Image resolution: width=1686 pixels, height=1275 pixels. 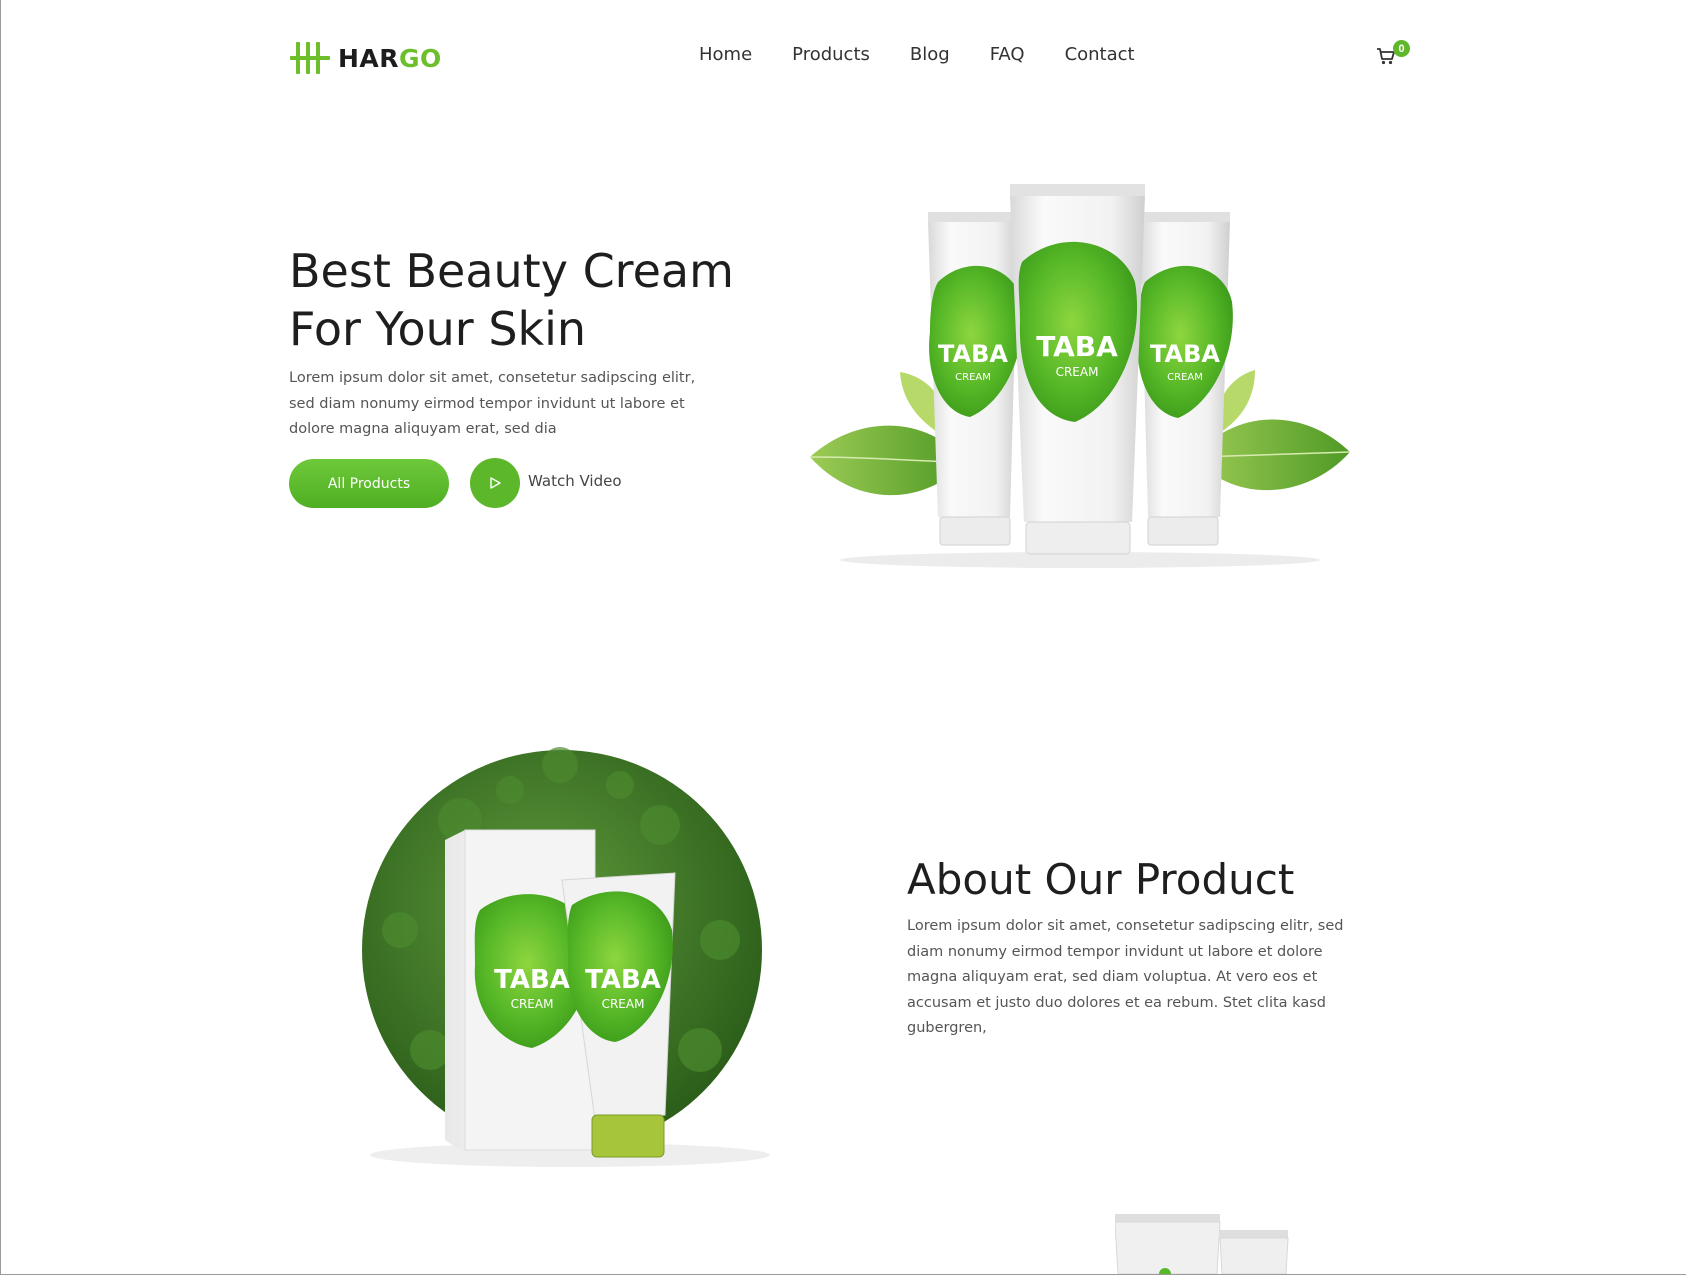 What do you see at coordinates (532, 980) in the screenshot?
I see `box-brand-label: TABA` at bounding box center [532, 980].